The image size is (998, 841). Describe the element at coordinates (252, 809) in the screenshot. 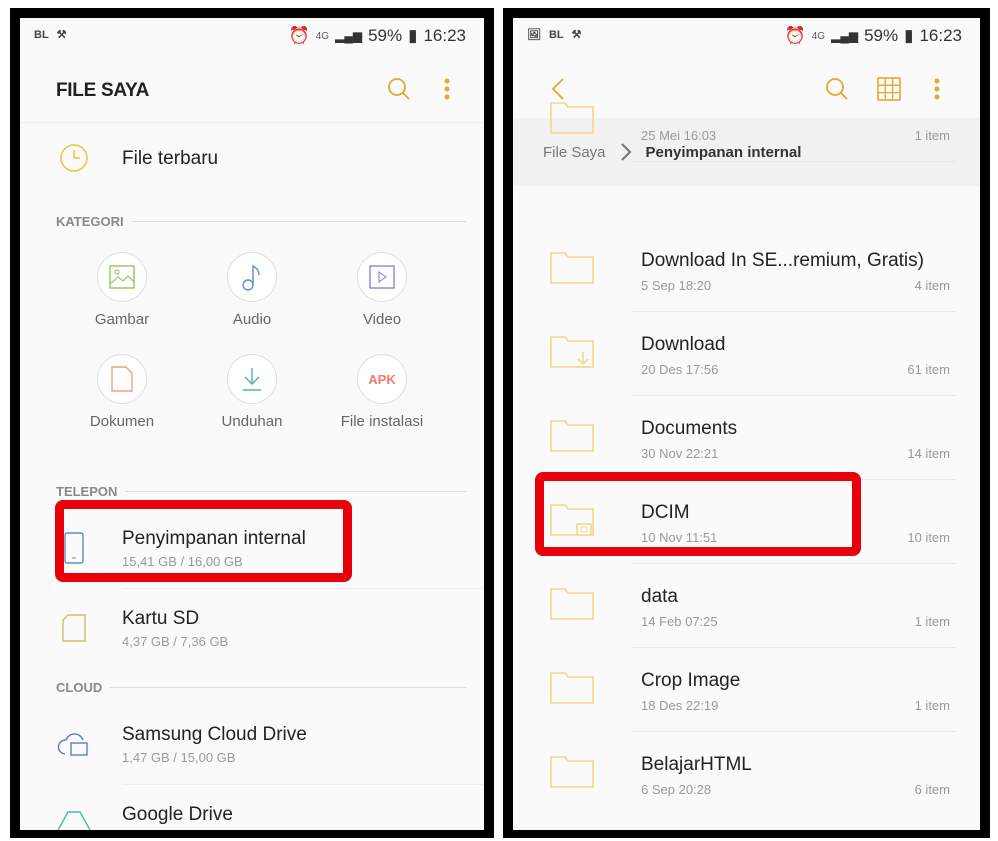

I see `google-drive-item: Google Drive` at that location.